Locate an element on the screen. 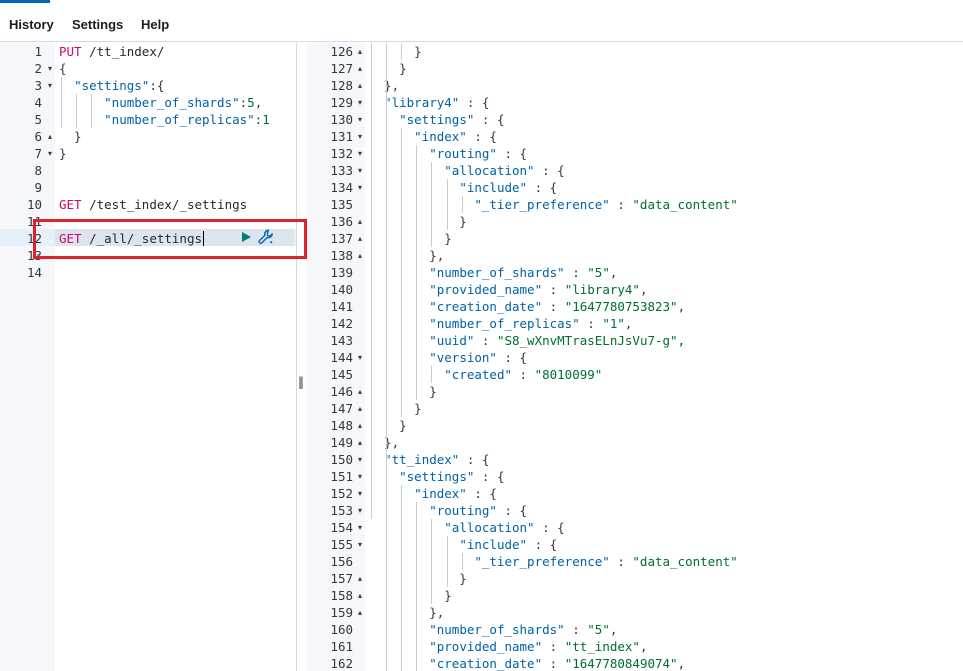 This screenshot has width=963, height=671. line-number-label: 142 is located at coordinates (341, 323).